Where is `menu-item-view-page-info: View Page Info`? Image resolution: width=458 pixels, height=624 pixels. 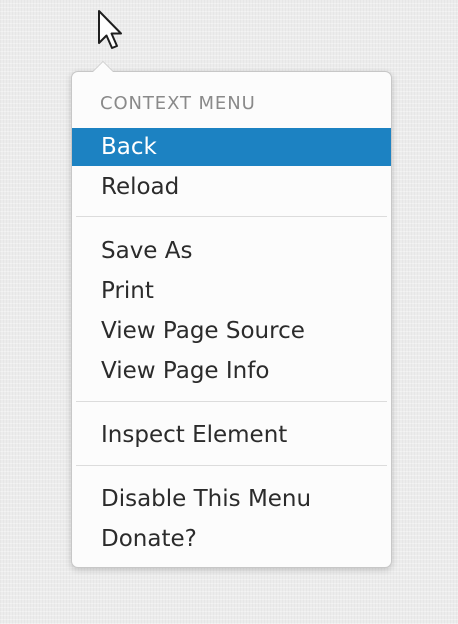 menu-item-view-page-info: View Page Info is located at coordinates (231, 371).